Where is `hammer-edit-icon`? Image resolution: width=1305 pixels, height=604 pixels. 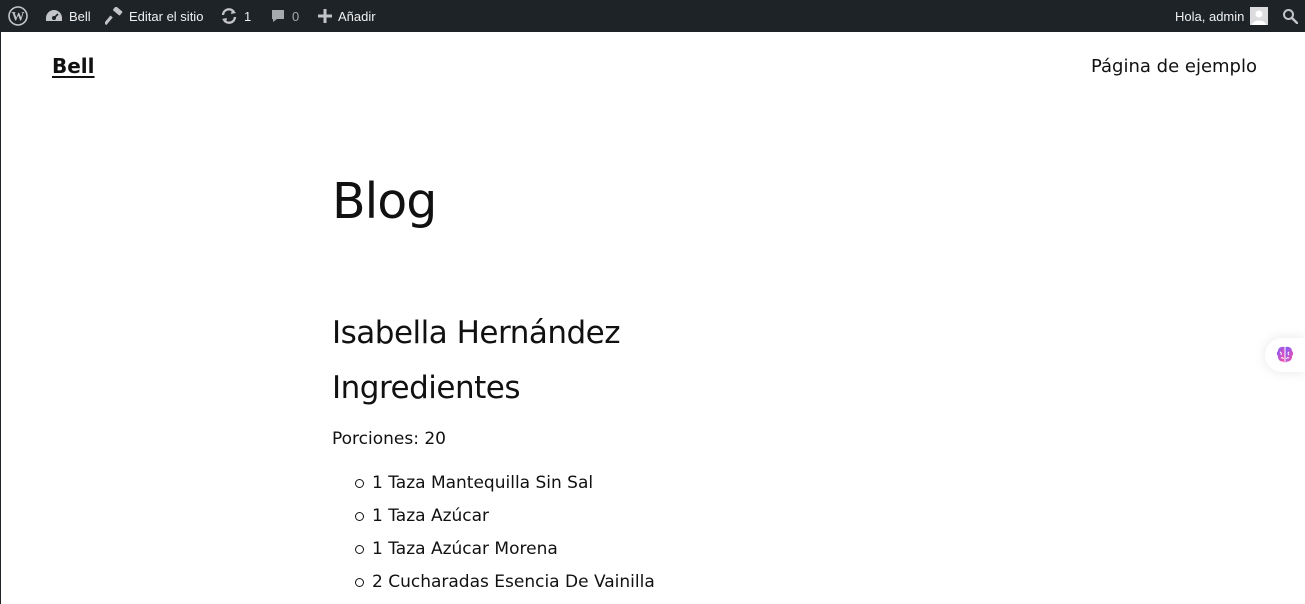 hammer-edit-icon is located at coordinates (114, 16).